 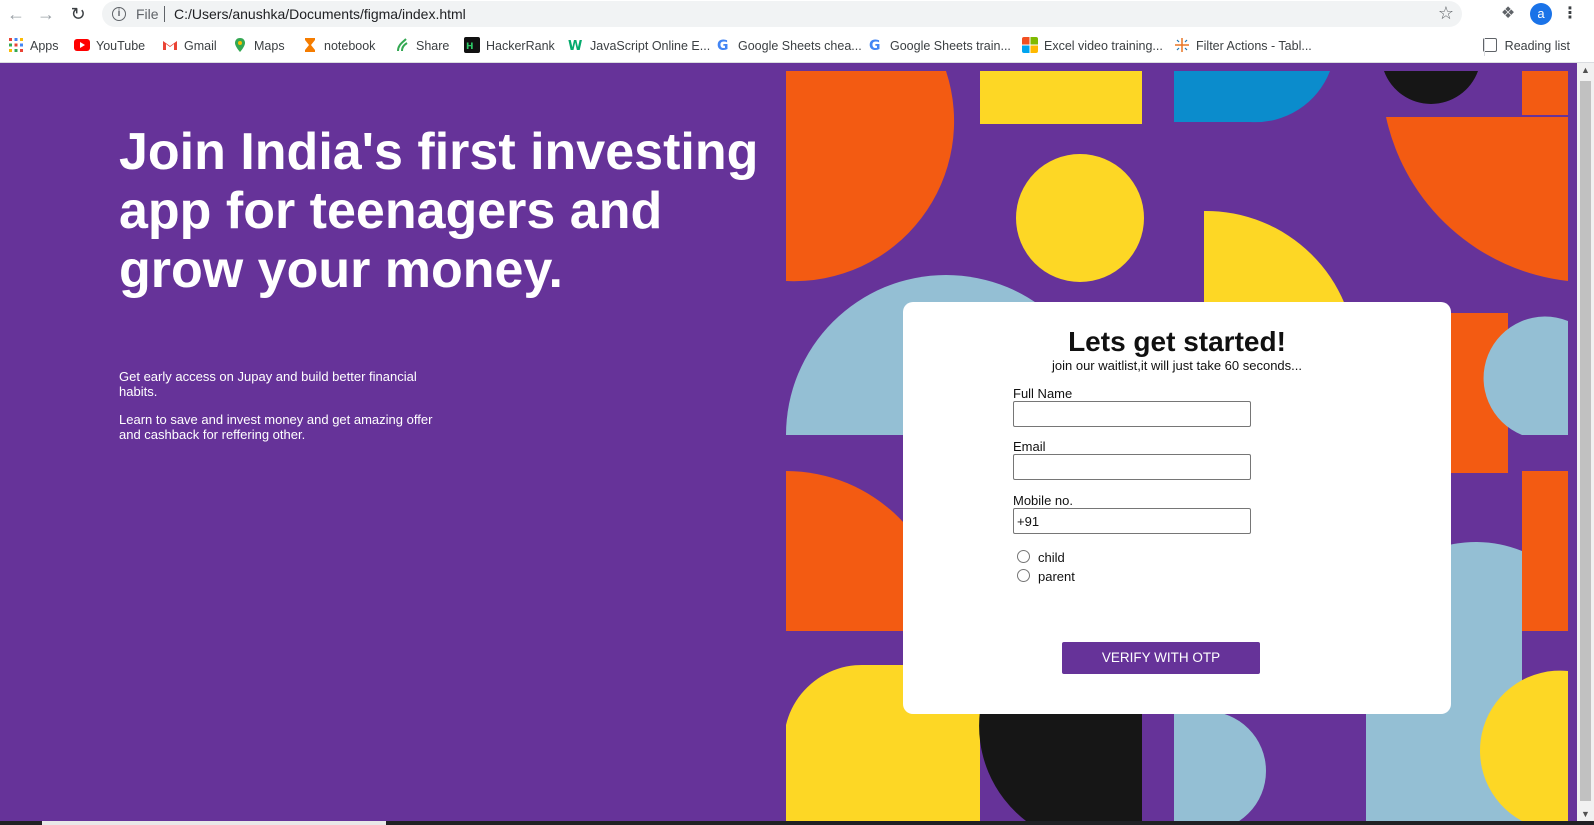 I want to click on bookmark-label: HackerRank, so click(x=520, y=46).